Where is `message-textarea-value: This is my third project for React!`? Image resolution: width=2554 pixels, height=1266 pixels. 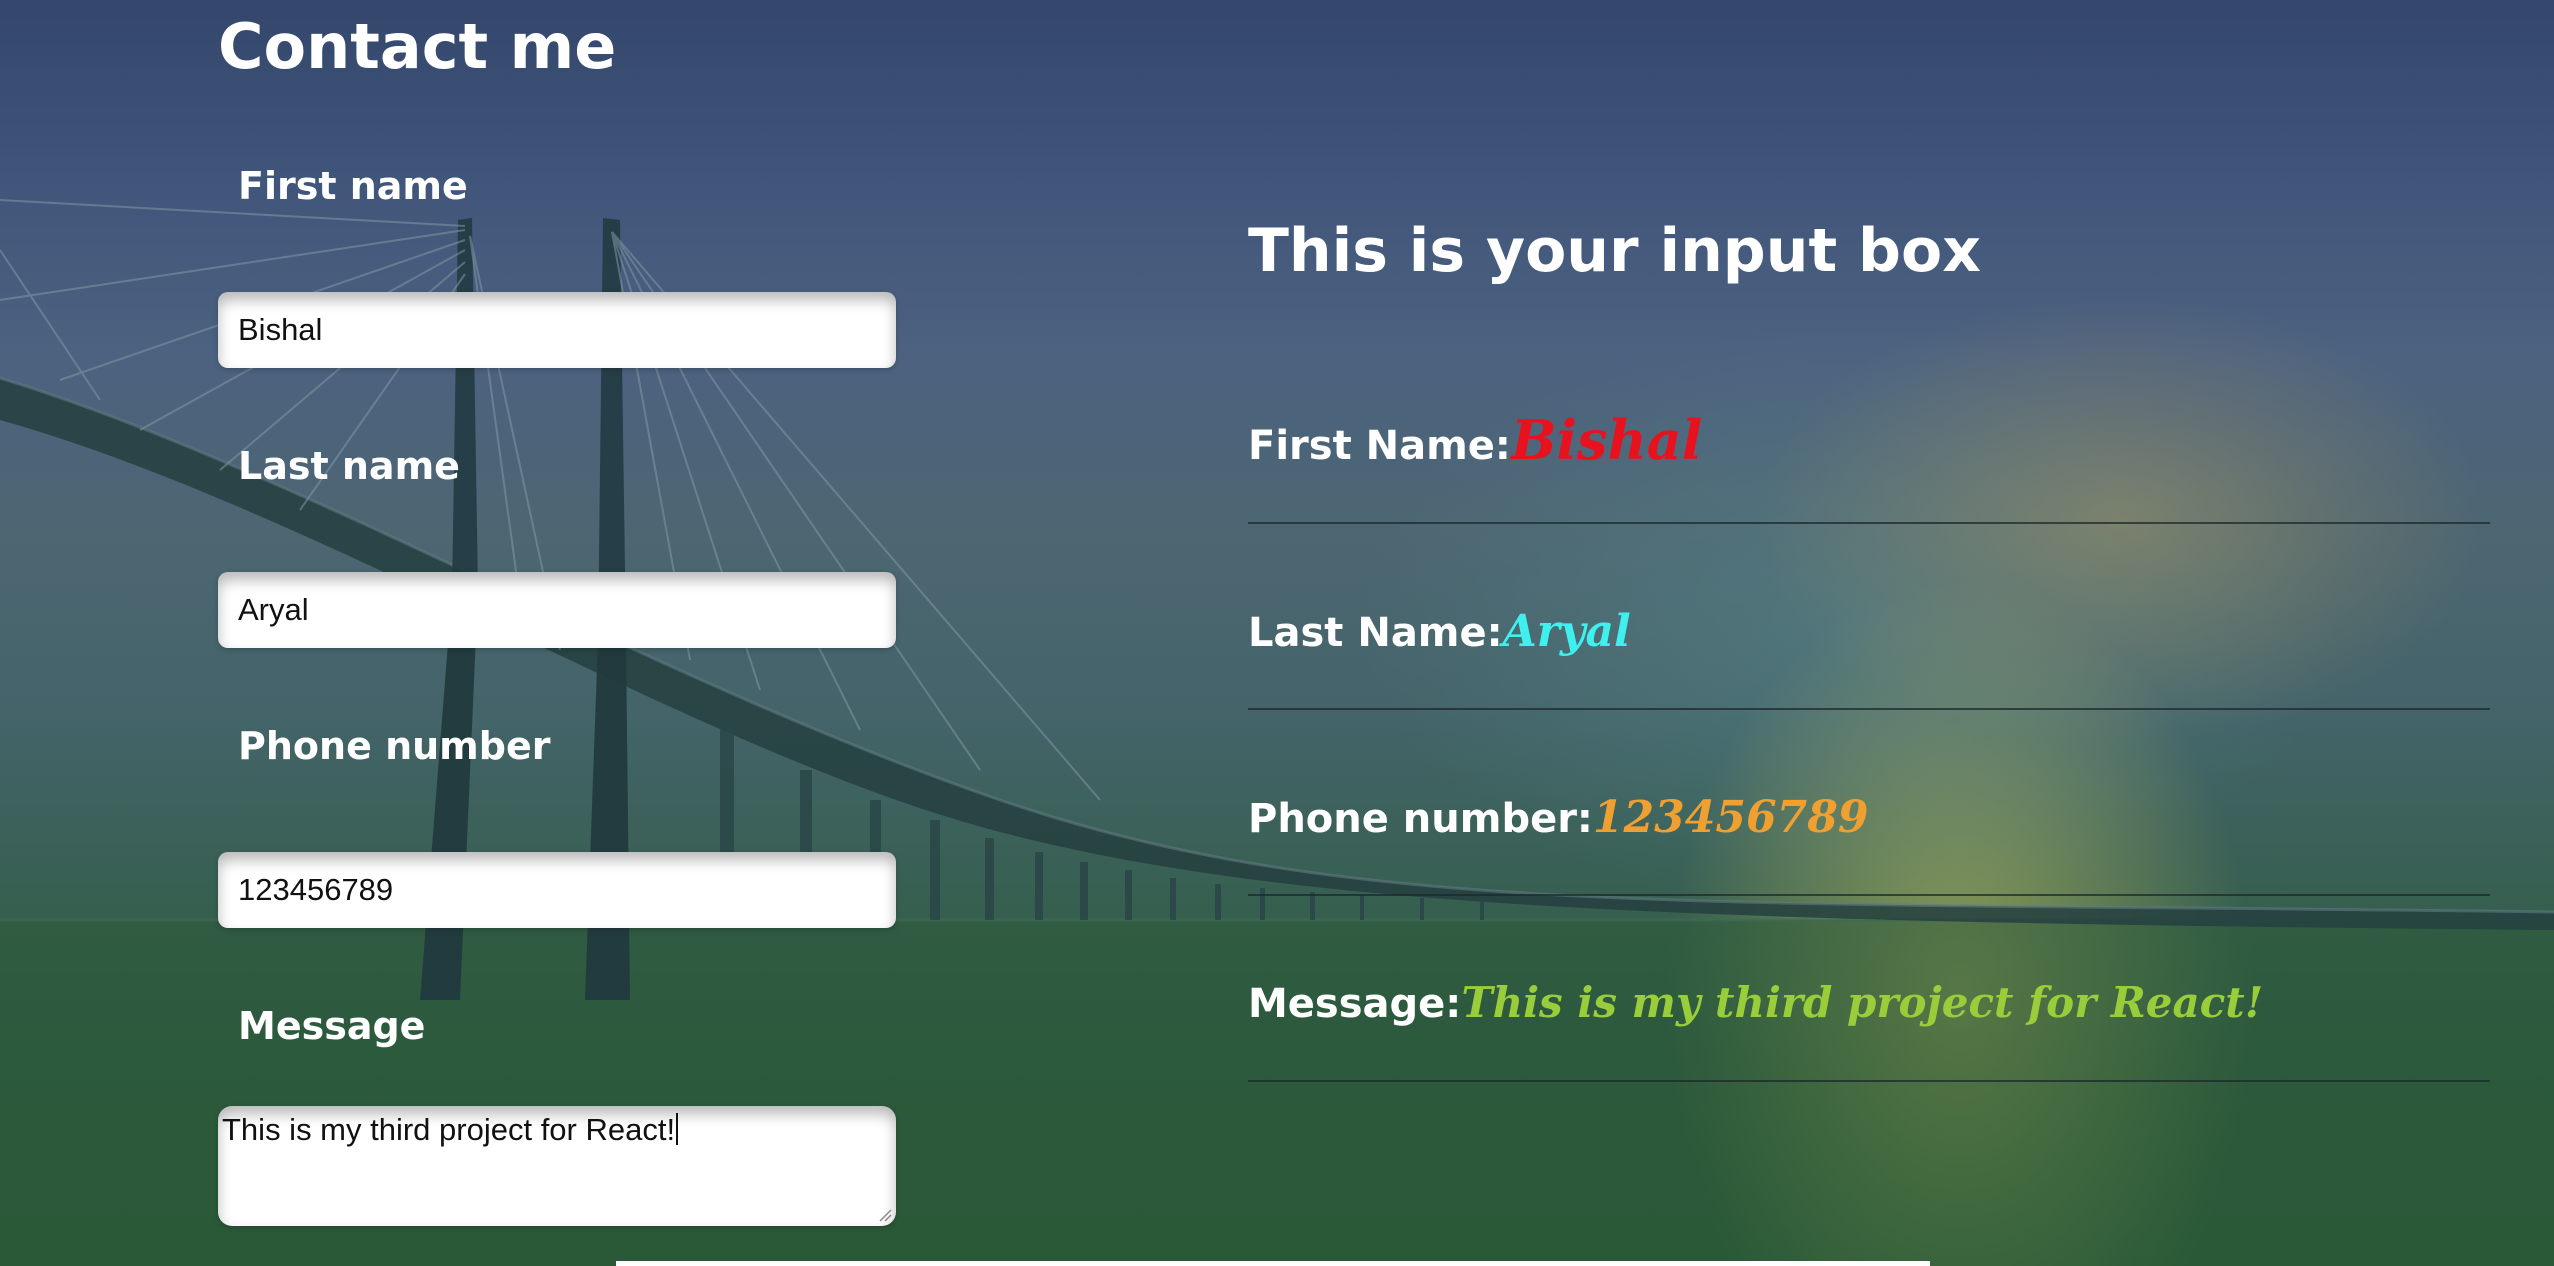 message-textarea-value: This is my third project for React! is located at coordinates (449, 1129).